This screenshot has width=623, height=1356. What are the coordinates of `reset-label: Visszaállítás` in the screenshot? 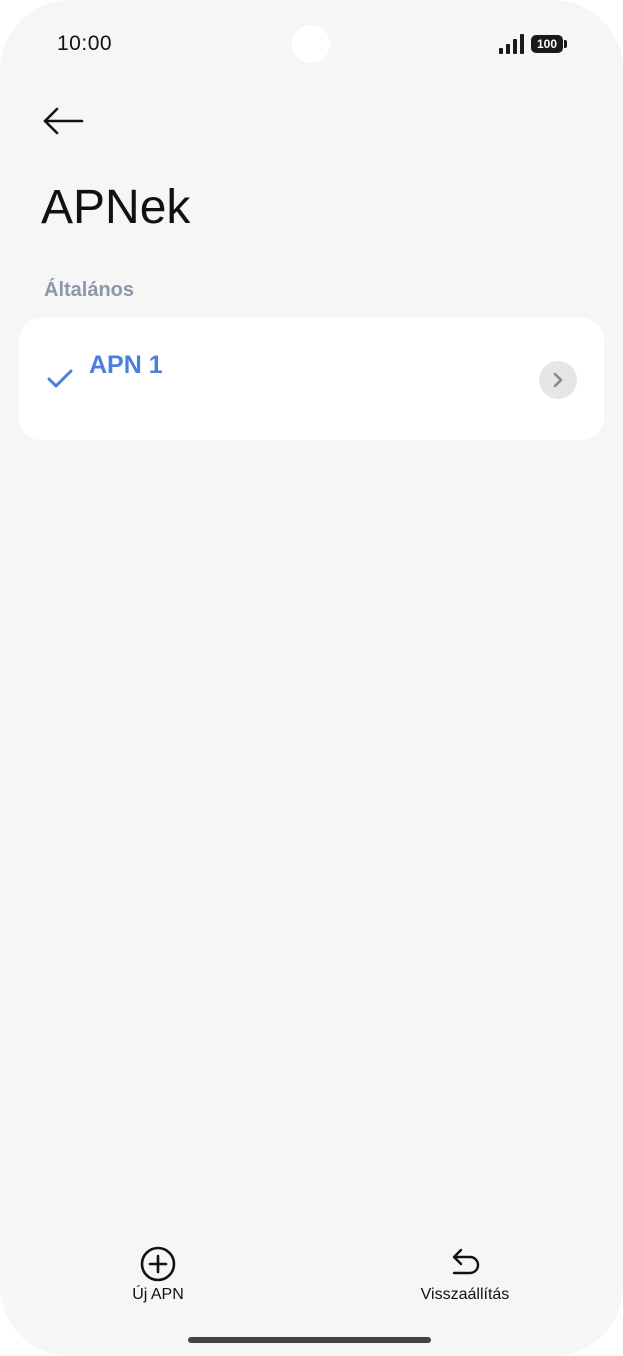 It's located at (465, 1294).